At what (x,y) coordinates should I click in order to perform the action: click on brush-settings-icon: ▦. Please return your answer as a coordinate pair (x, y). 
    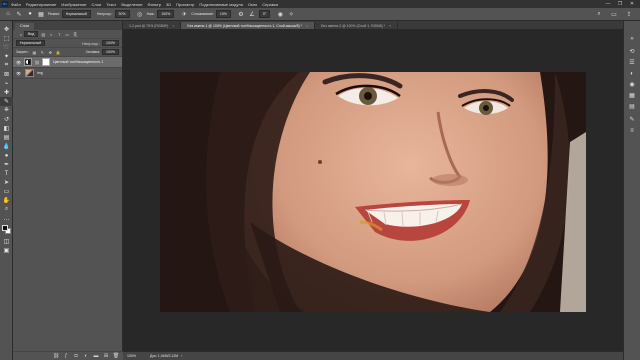
    Looking at the image, I should click on (41, 14).